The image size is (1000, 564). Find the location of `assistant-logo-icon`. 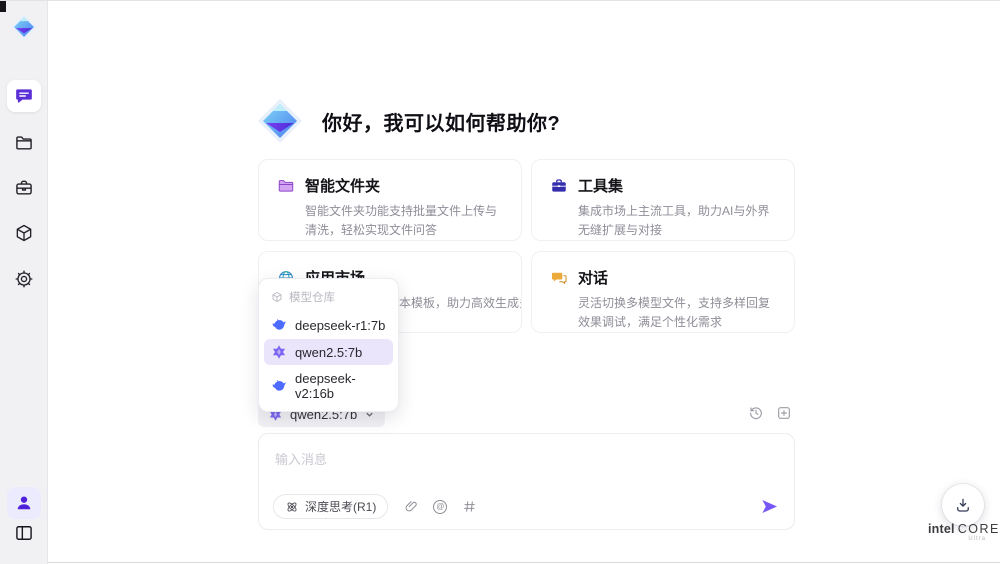

assistant-logo-icon is located at coordinates (280, 121).